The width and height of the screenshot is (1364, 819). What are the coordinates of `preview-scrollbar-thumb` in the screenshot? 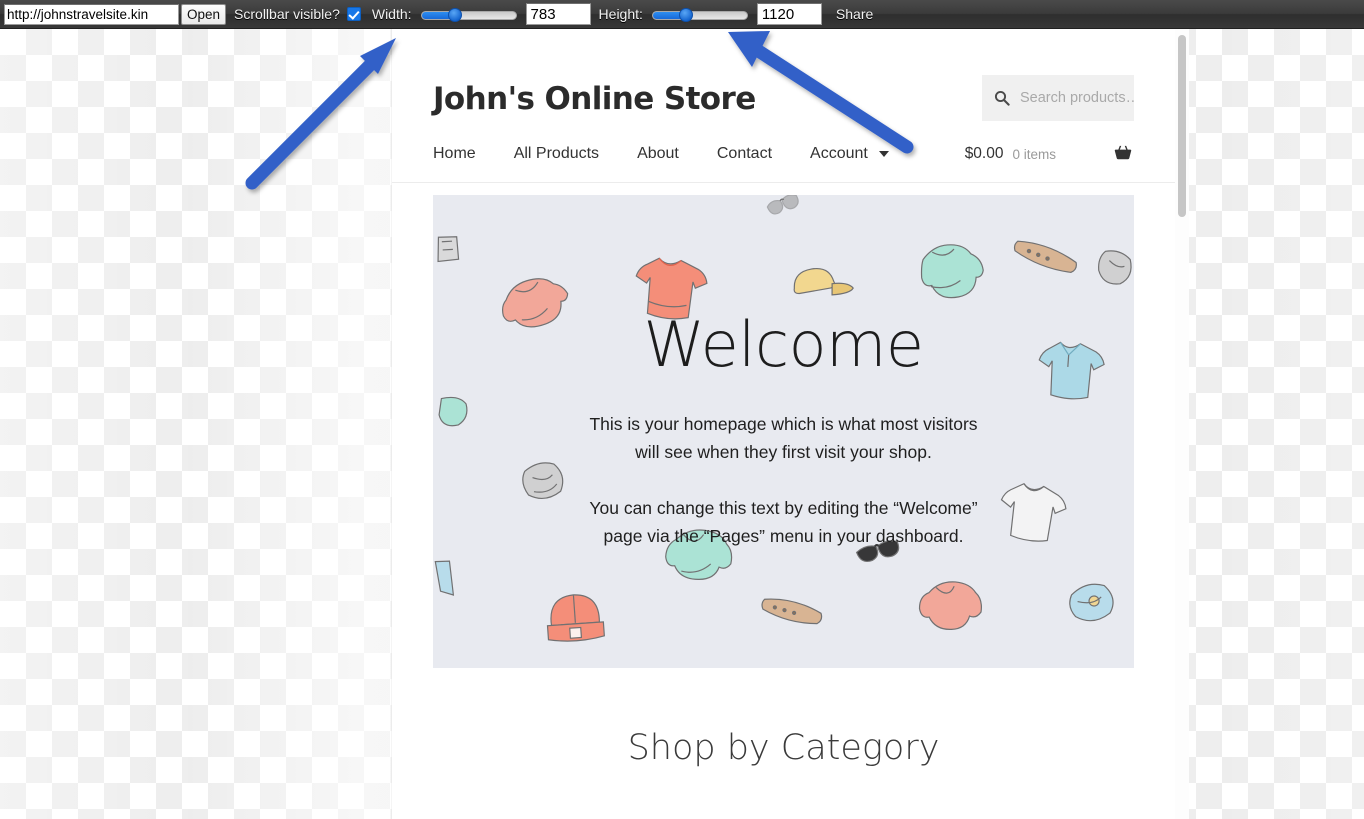 It's located at (1182, 126).